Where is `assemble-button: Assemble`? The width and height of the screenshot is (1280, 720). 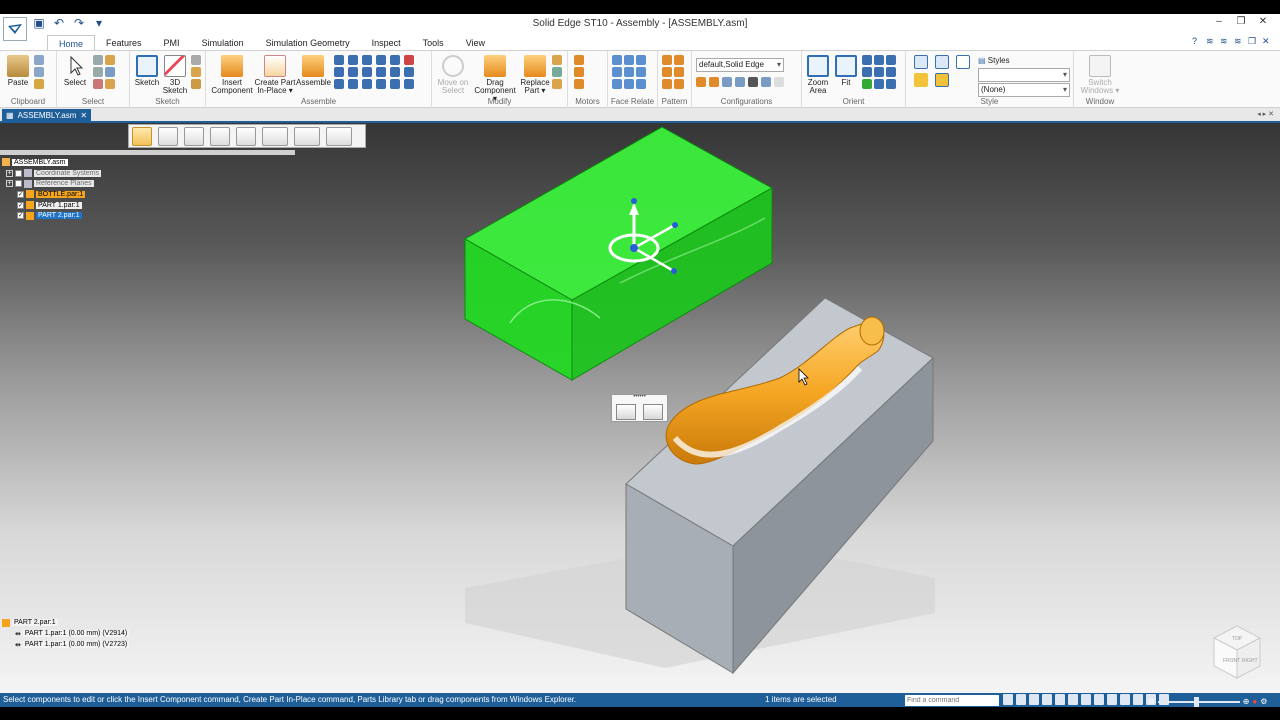
assemble-button: Assemble is located at coordinates (313, 71).